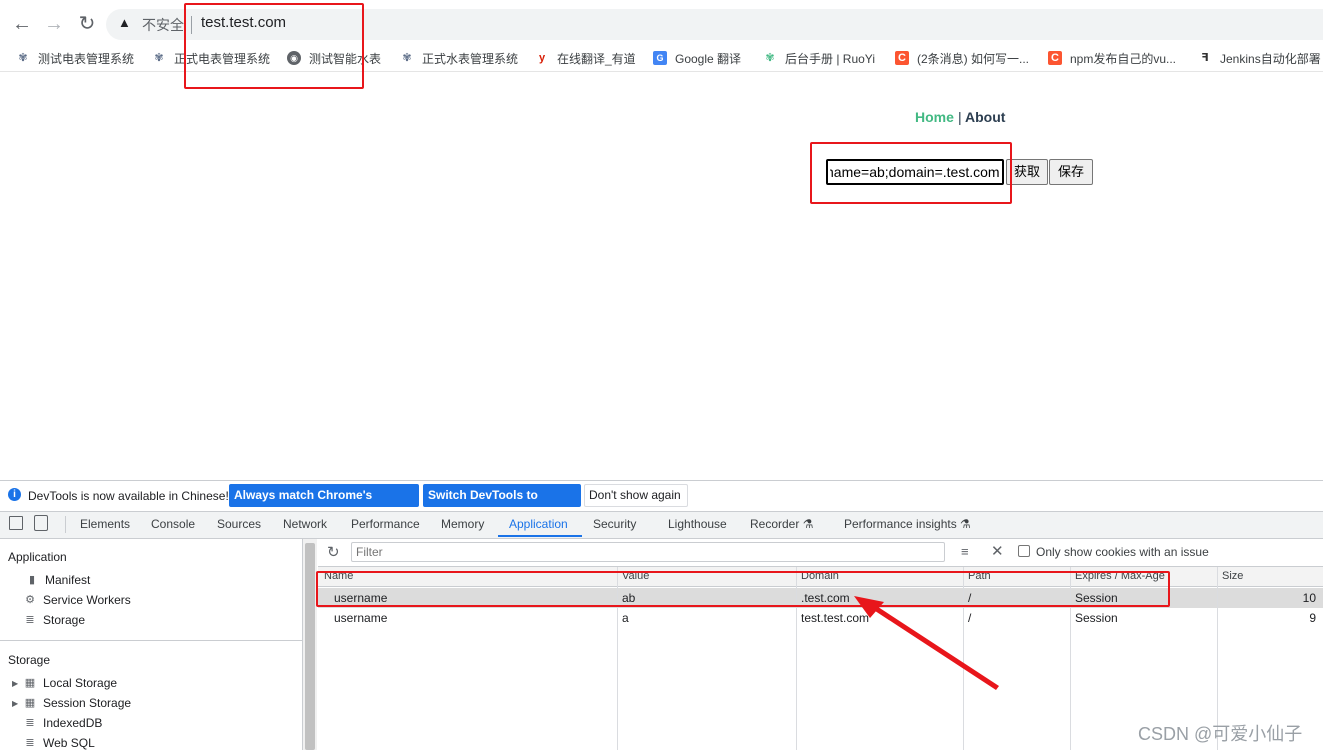 The width and height of the screenshot is (1323, 750). I want to click on annotation-arrow, so click(926, 643).